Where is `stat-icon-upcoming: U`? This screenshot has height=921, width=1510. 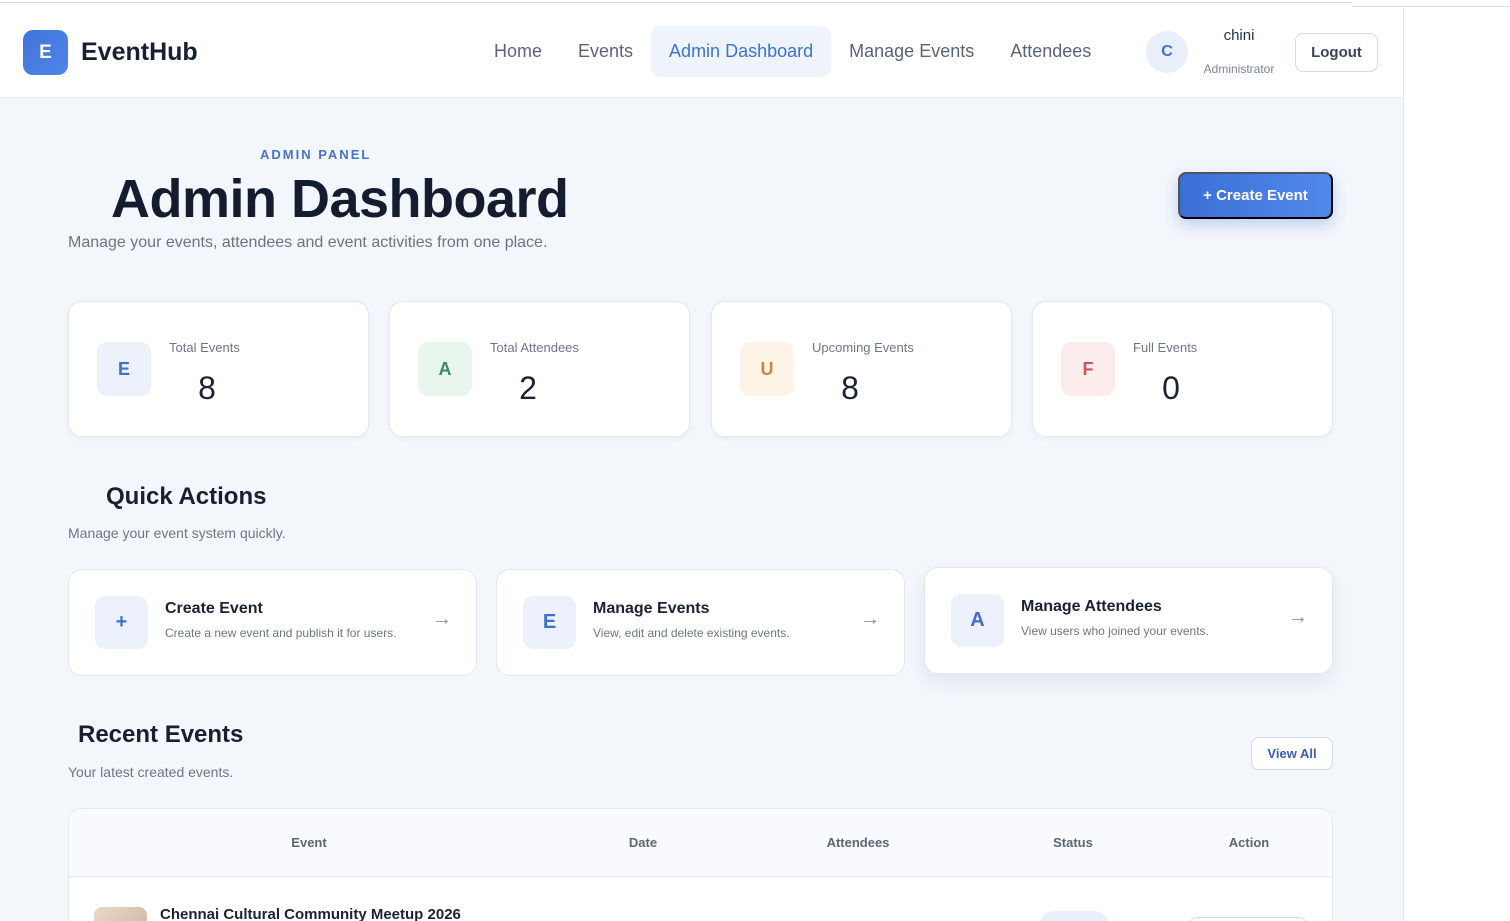
stat-icon-upcoming: U is located at coordinates (767, 369).